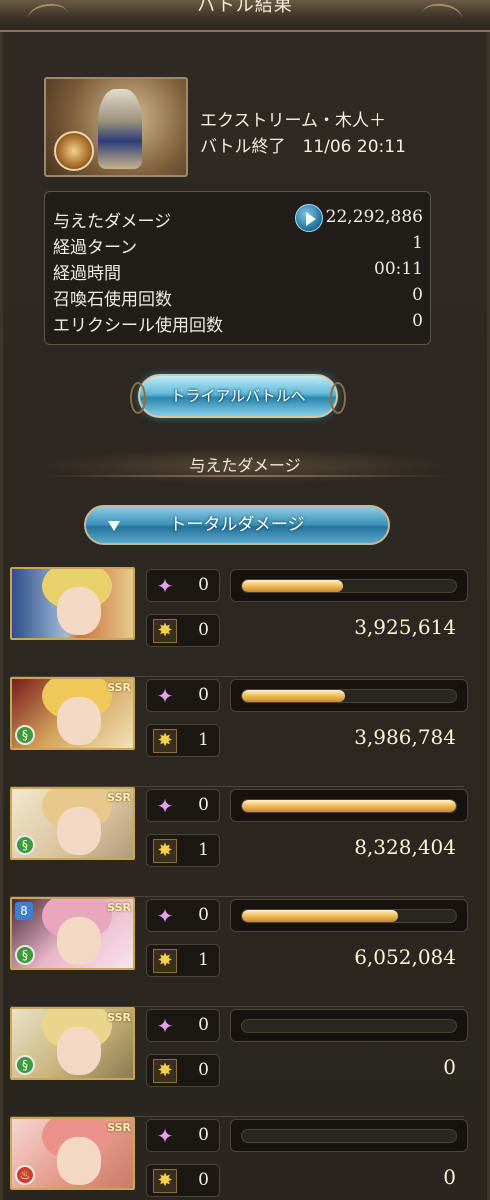 This screenshot has height=1200, width=490. What do you see at coordinates (374, 217) in the screenshot?
I see `stat-value: 22,292,886` at bounding box center [374, 217].